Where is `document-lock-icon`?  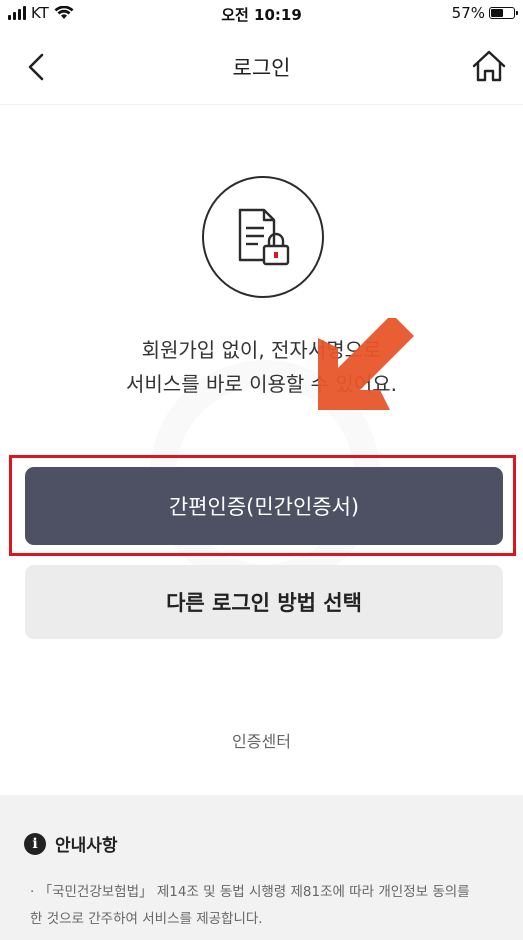 document-lock-icon is located at coordinates (263, 237).